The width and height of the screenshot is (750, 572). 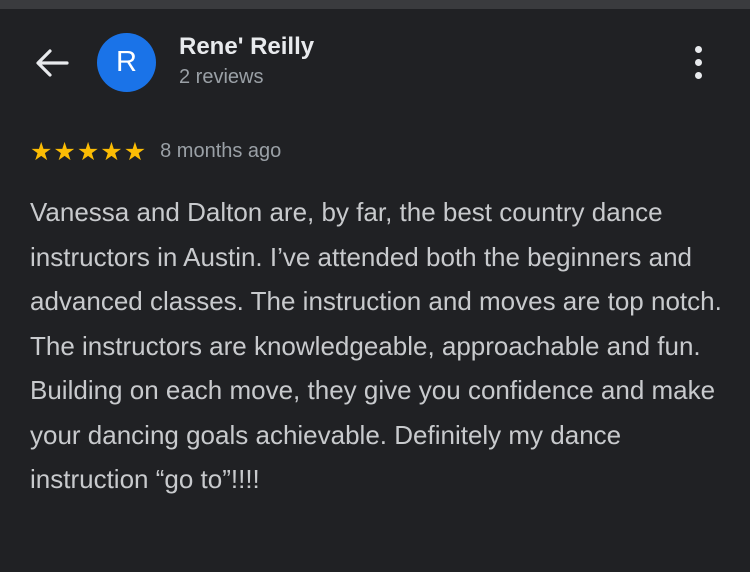 What do you see at coordinates (221, 77) in the screenshot?
I see `review-count: 2 reviews` at bounding box center [221, 77].